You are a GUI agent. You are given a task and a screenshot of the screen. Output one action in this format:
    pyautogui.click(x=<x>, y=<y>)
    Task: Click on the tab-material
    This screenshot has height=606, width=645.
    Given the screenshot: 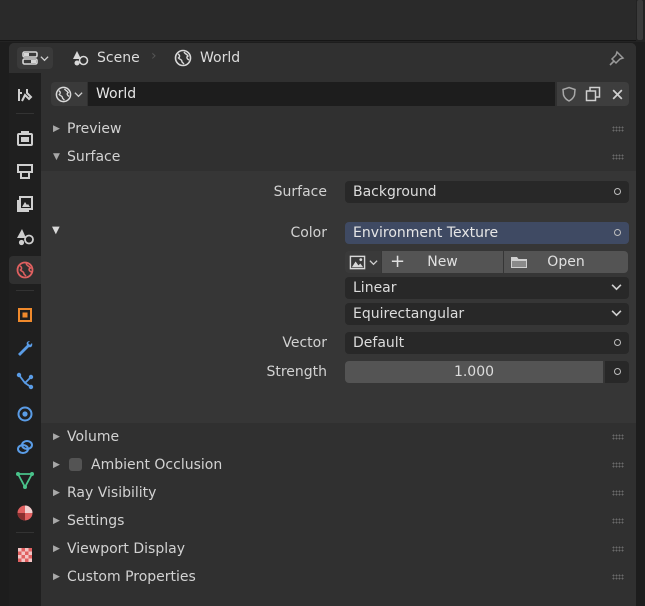 What is the action you would take?
    pyautogui.click(x=25, y=513)
    